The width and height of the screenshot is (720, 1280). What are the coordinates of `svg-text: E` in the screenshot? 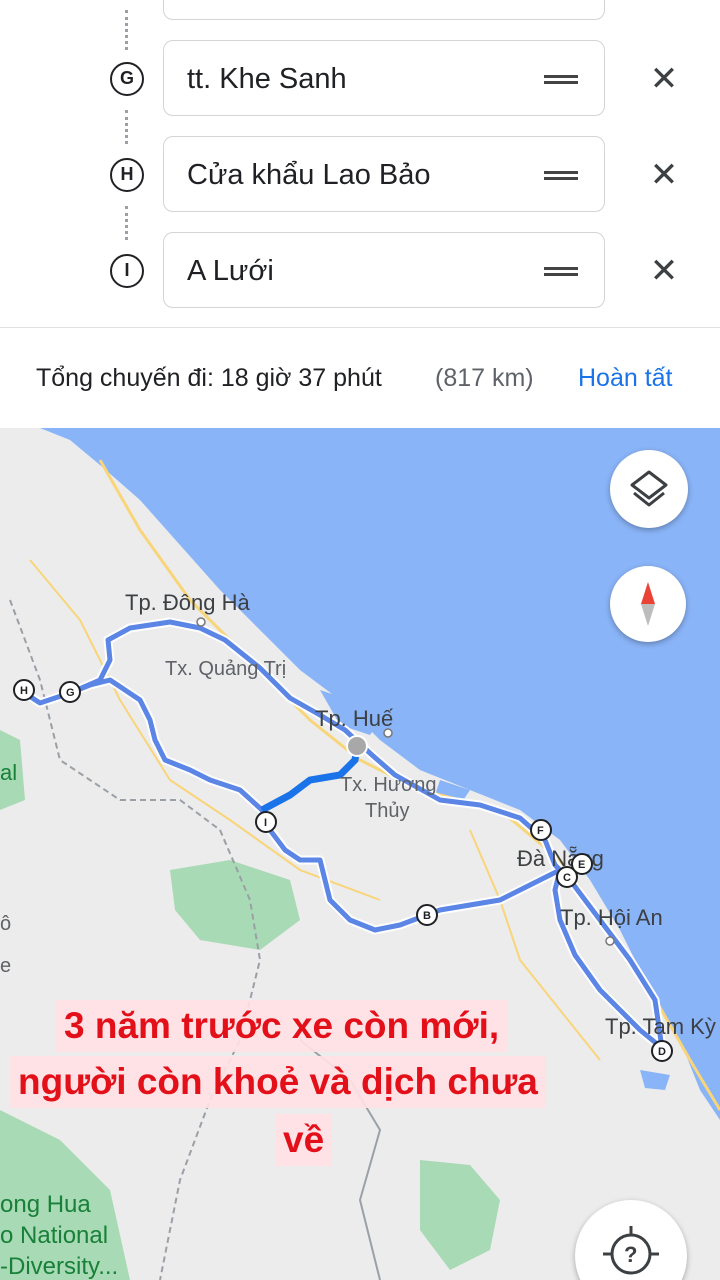 It's located at (581, 865).